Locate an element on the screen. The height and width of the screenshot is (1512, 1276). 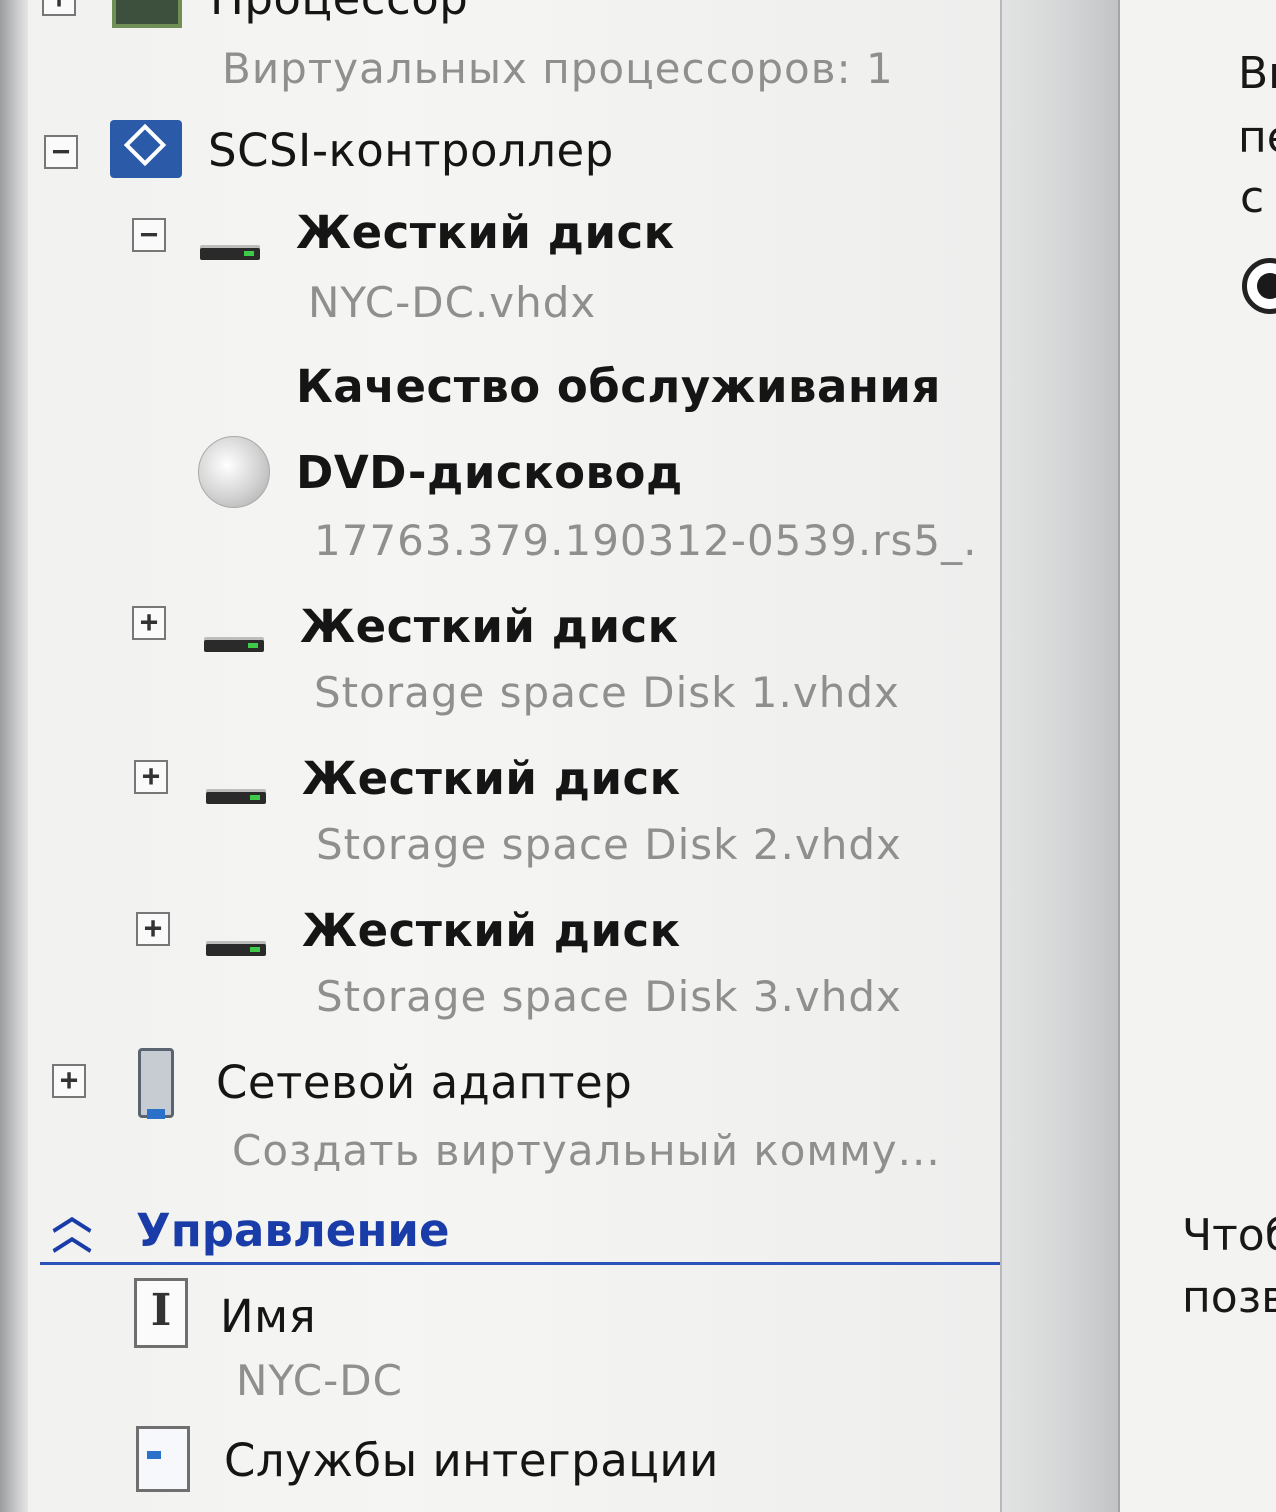
disk0-qos-label: Качество обслуживания is located at coordinates (618, 386).